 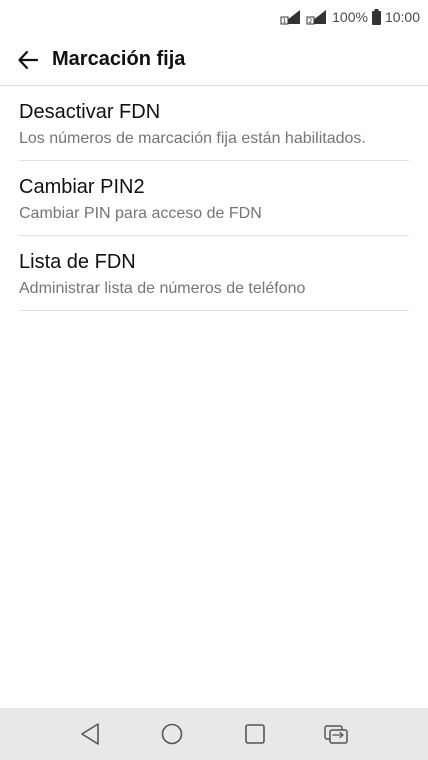 What do you see at coordinates (90, 112) in the screenshot?
I see `setting-title: Desactivar FDN` at bounding box center [90, 112].